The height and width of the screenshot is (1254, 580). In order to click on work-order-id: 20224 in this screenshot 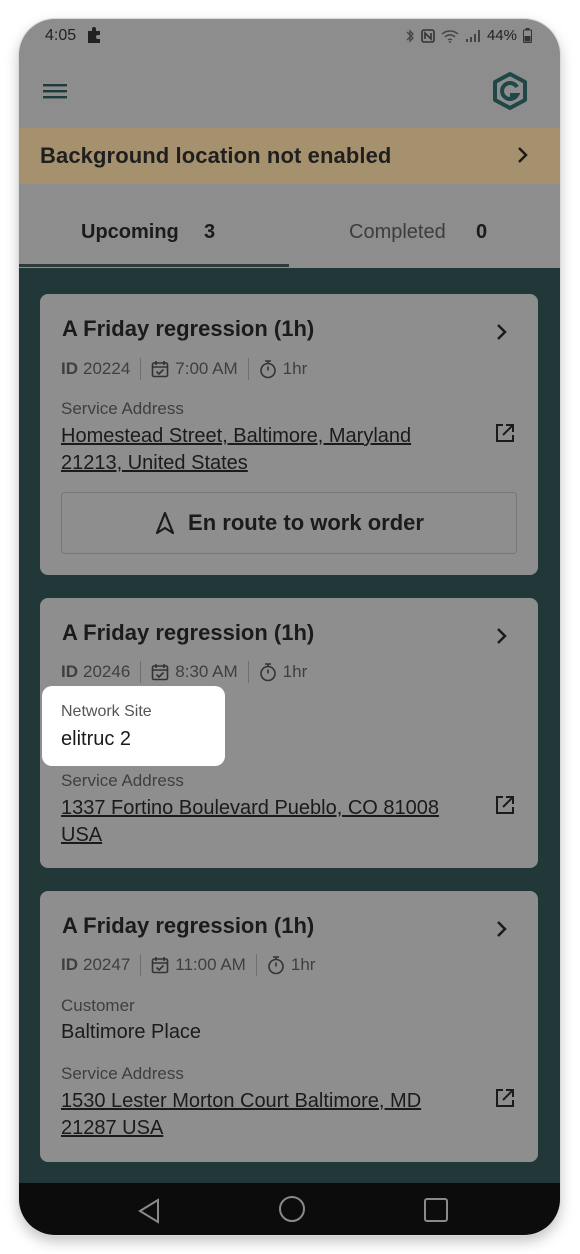, I will do `click(107, 368)`.